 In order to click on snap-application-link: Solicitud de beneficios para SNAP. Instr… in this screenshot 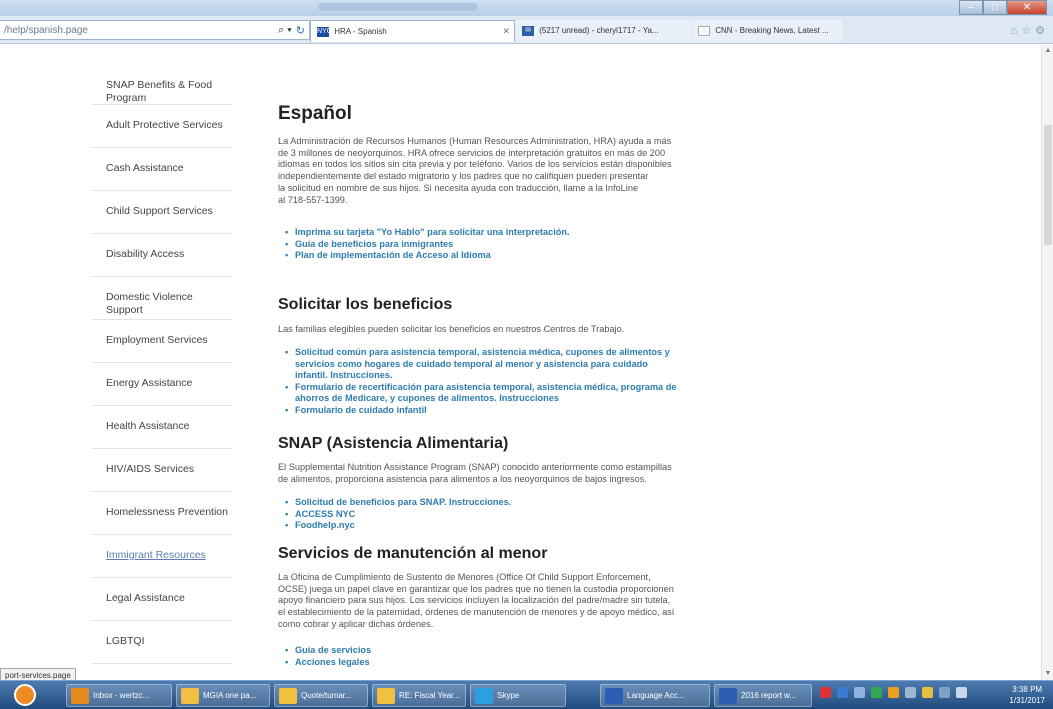, I will do `click(530, 503)`.